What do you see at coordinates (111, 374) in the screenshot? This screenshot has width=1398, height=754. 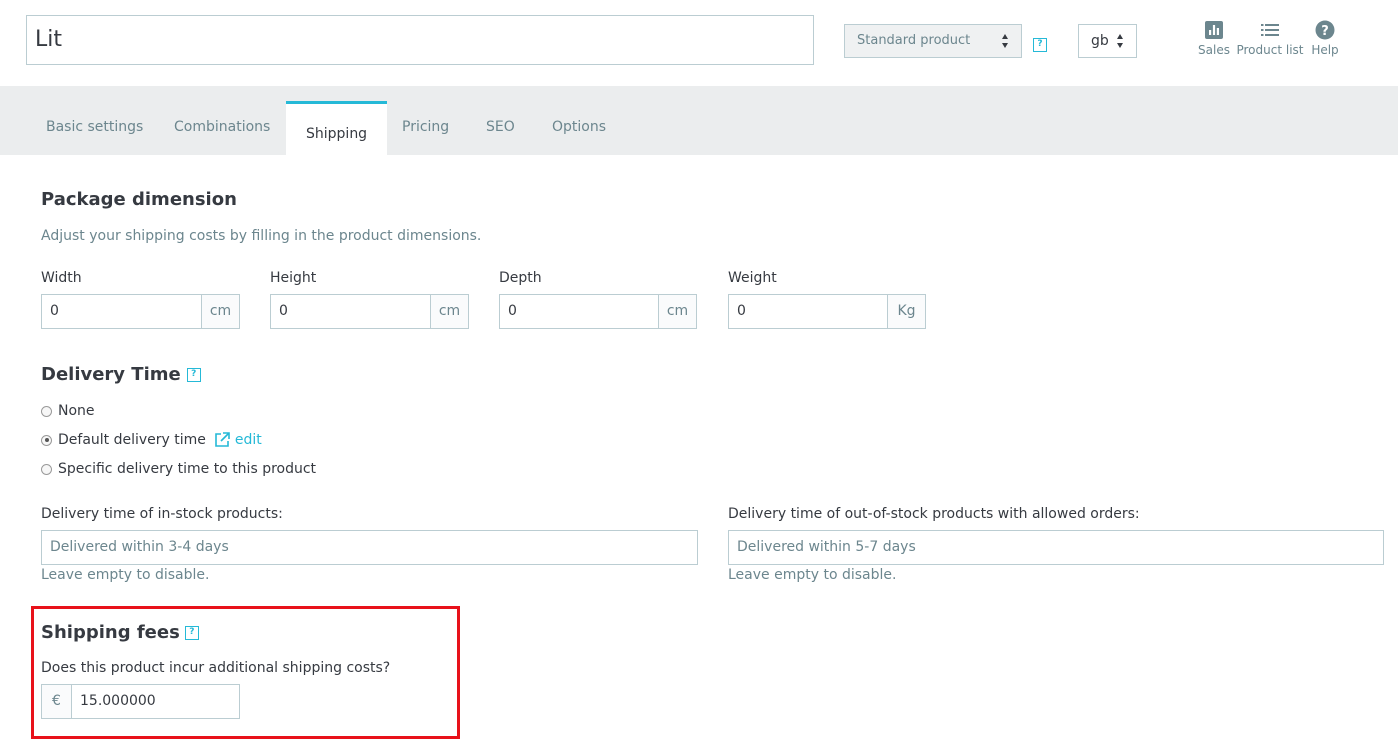 I see `delivery-time-title: Delivery Time` at bounding box center [111, 374].